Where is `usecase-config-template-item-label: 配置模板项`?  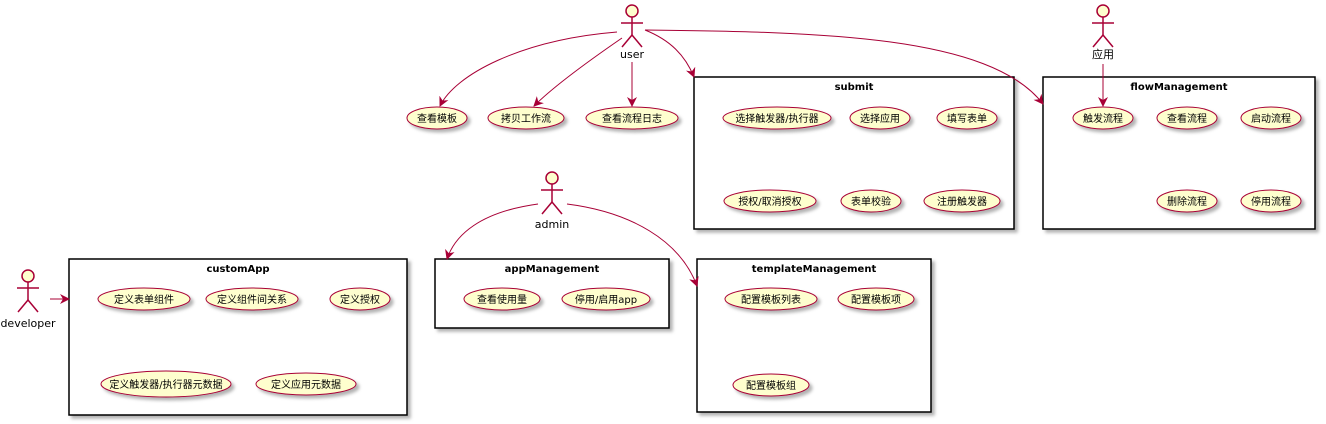 usecase-config-template-item-label: 配置模板项 is located at coordinates (876, 299).